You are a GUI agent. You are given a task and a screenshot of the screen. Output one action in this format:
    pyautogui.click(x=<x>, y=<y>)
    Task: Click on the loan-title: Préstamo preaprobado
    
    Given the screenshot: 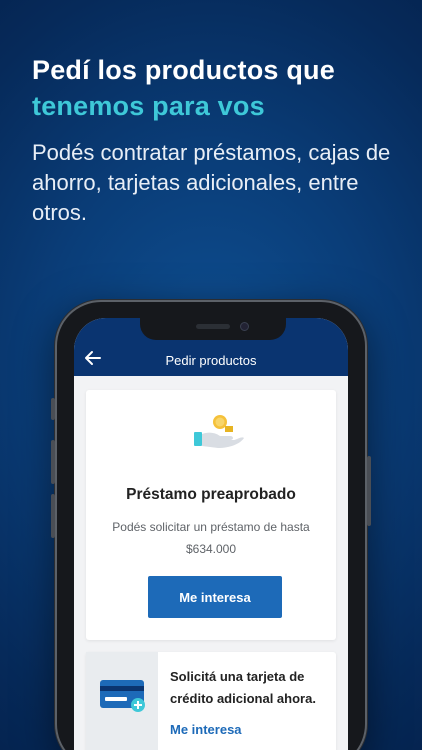 What is the action you would take?
    pyautogui.click(x=211, y=494)
    